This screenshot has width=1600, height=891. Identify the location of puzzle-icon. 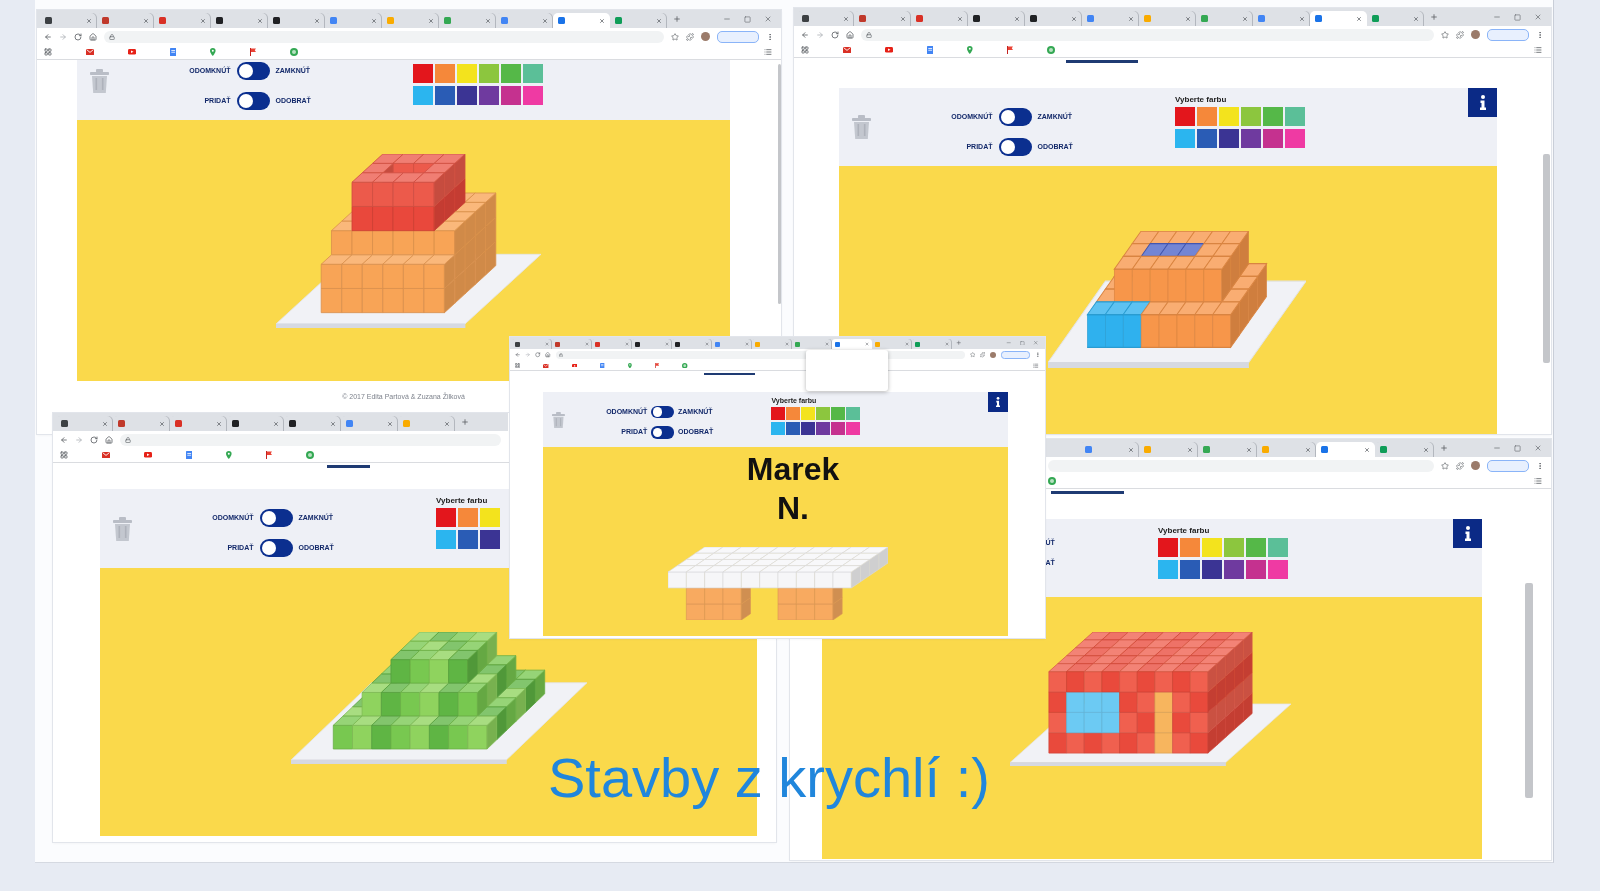
(690, 36).